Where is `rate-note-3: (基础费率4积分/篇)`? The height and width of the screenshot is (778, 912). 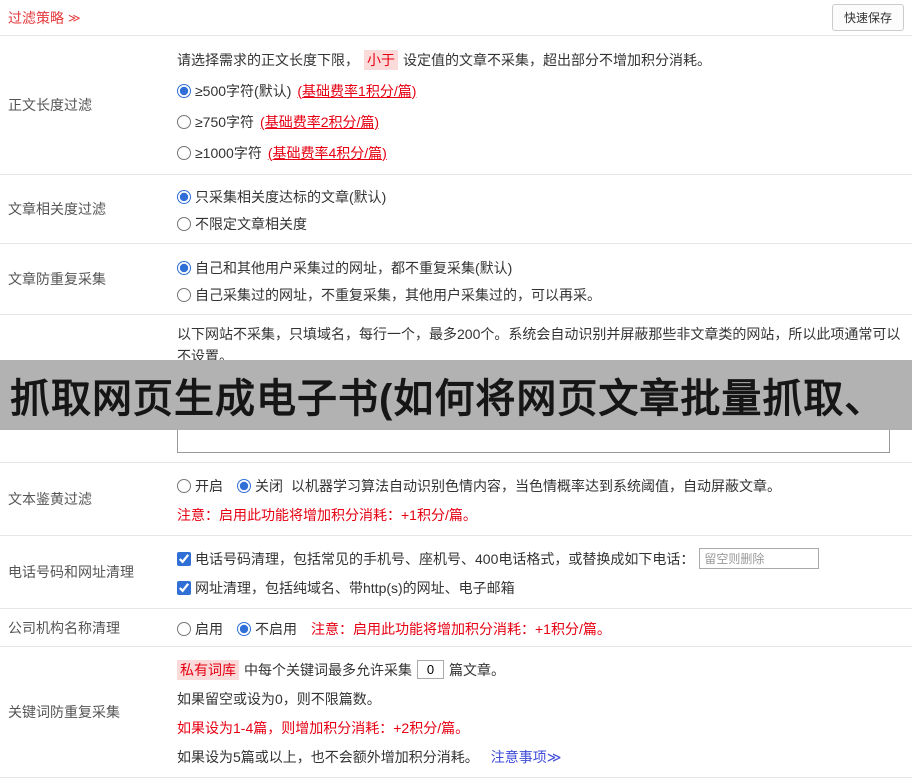
rate-note-3: (基础费率4积分/篇) is located at coordinates (327, 152).